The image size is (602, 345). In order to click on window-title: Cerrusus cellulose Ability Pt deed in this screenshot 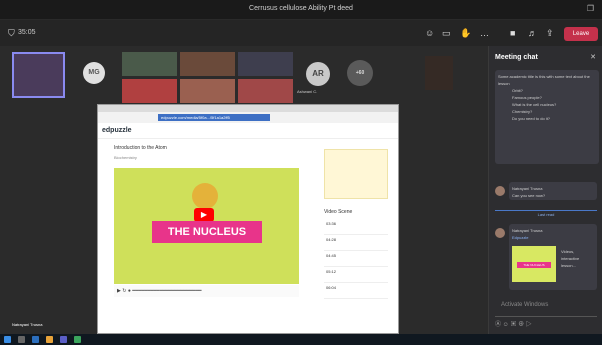, I will do `click(301, 8)`.